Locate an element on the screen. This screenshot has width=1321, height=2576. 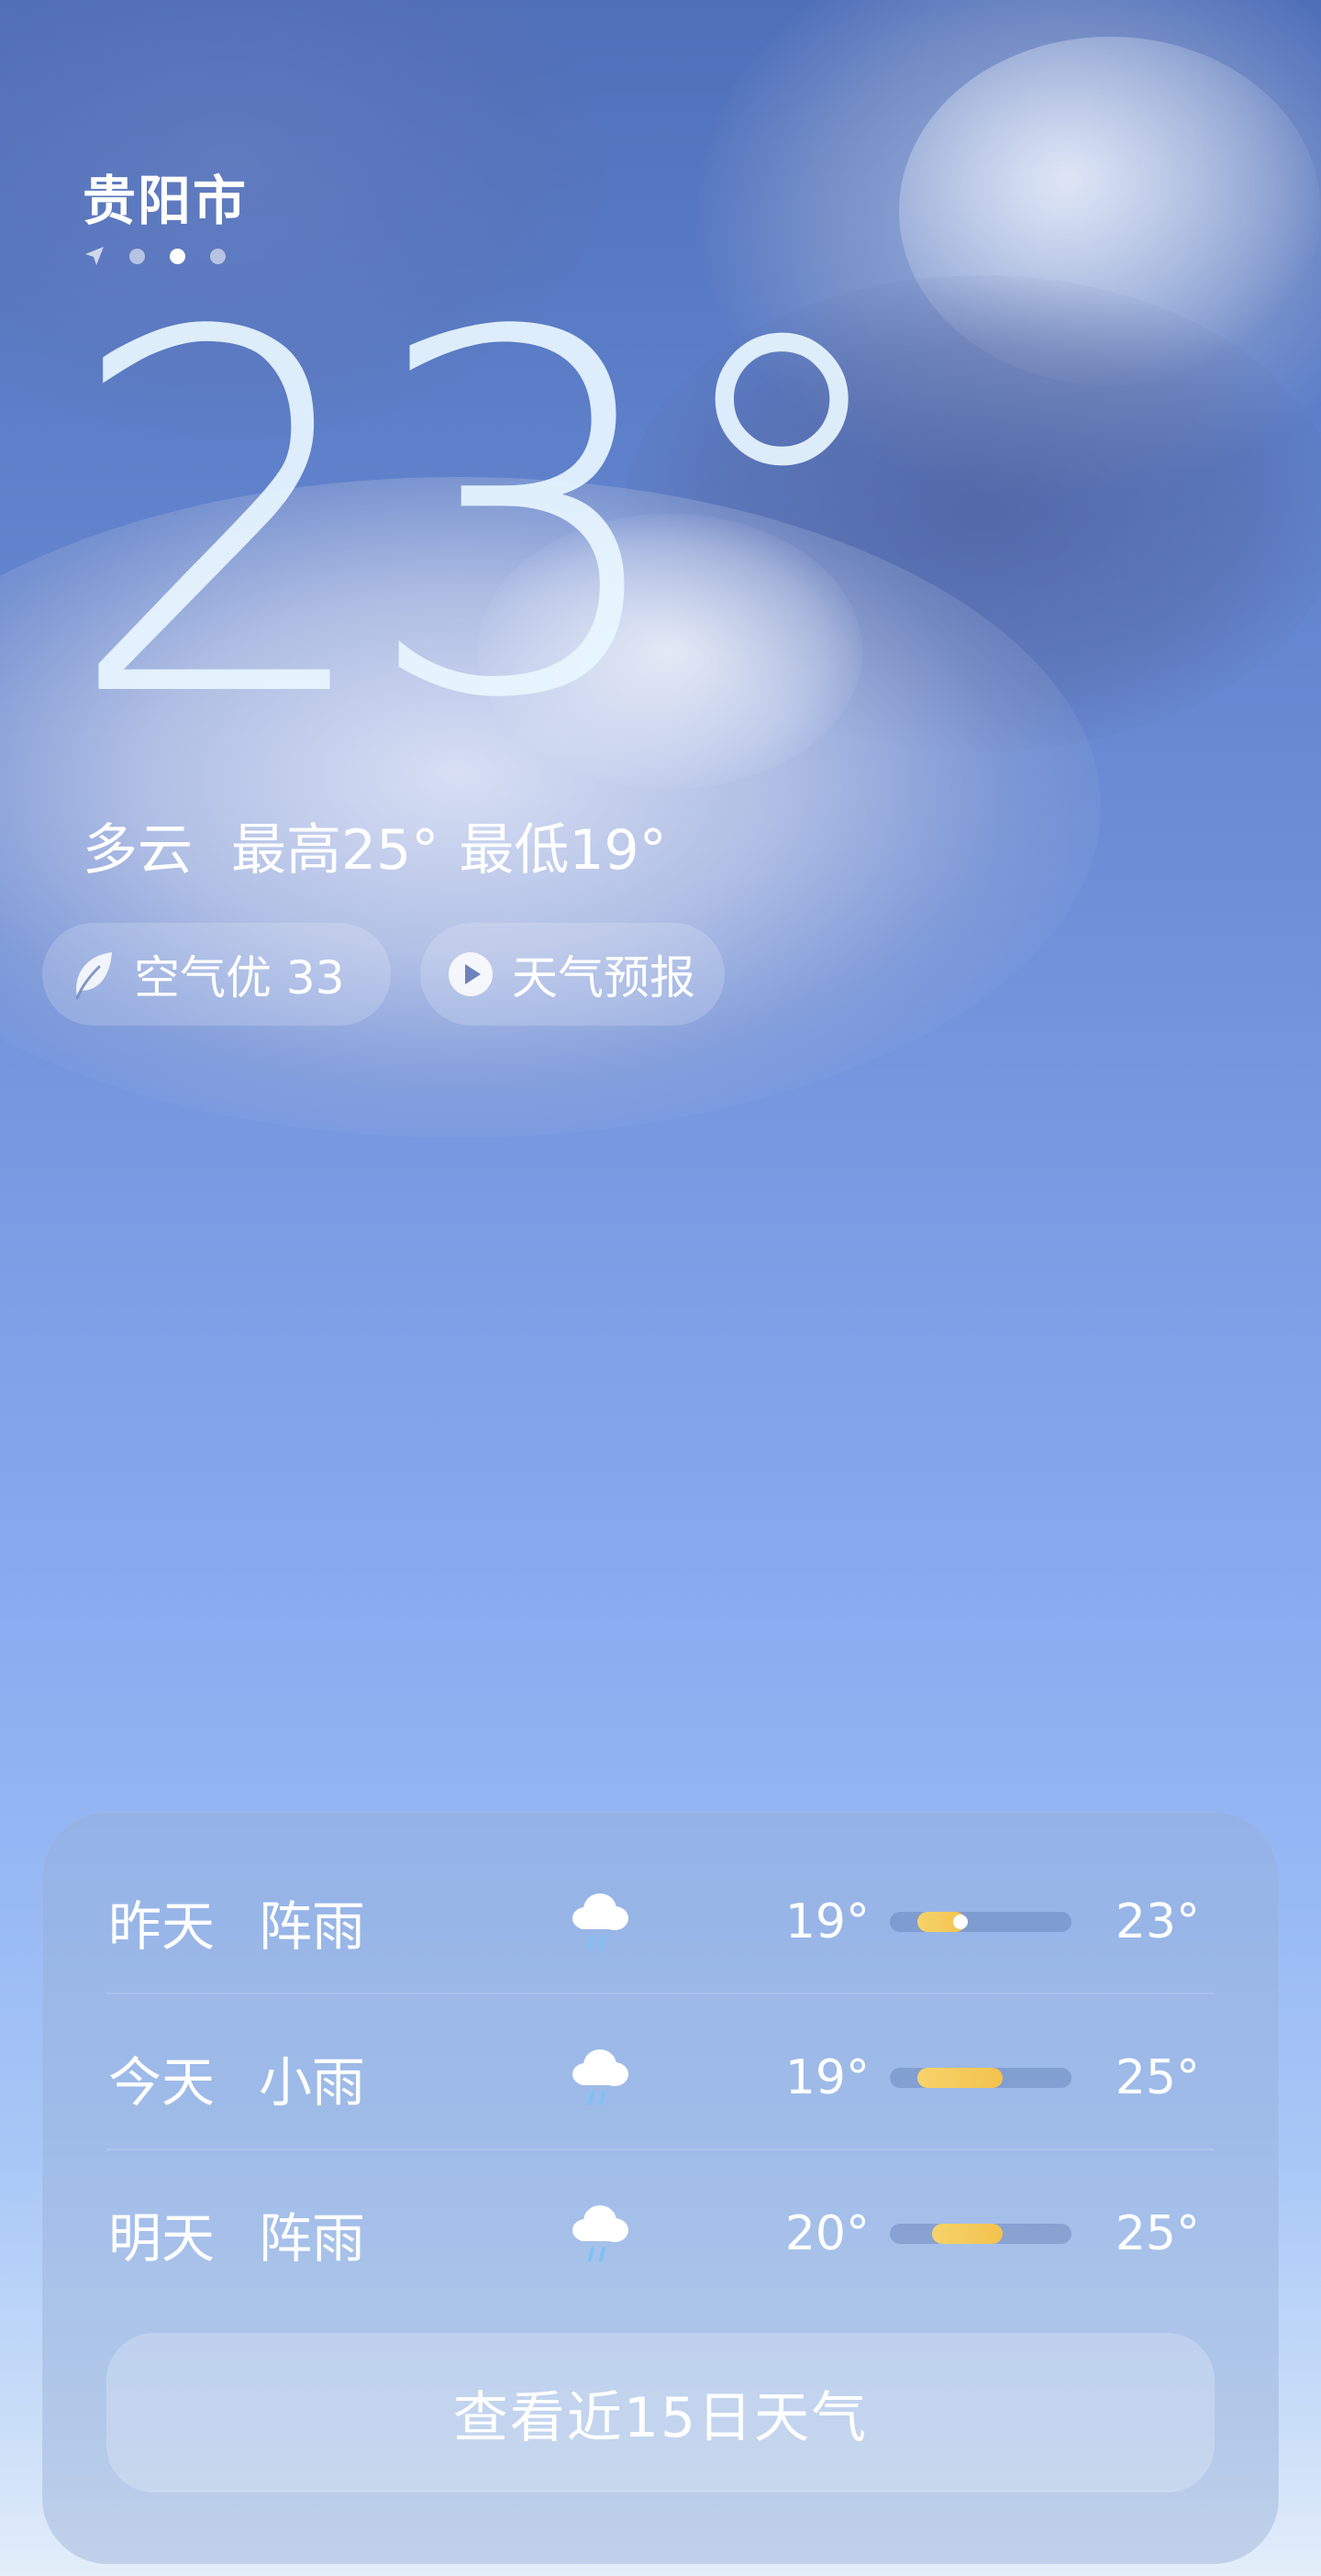
low-temp: 最低19° is located at coordinates (563, 850).